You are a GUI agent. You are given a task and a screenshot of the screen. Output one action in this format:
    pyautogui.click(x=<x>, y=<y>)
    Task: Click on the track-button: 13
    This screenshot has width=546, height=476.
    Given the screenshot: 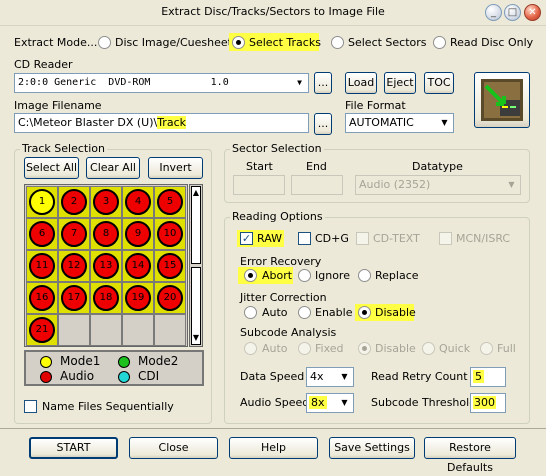 What is the action you would take?
    pyautogui.click(x=106, y=266)
    